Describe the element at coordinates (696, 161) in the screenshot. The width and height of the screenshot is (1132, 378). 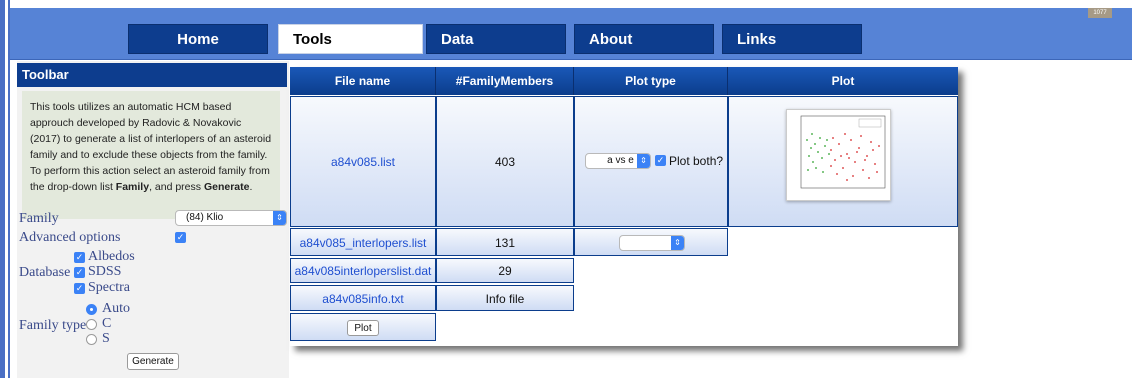
I see `plot-both-label: Plot both?` at that location.